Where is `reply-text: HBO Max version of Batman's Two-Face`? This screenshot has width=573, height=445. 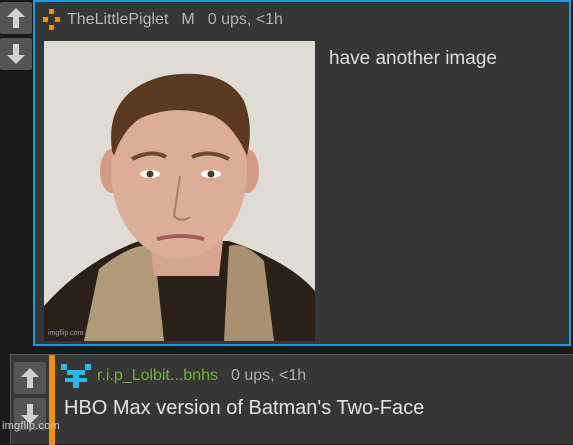
reply-text: HBO Max version of Batman's Two-Face is located at coordinates (244, 408).